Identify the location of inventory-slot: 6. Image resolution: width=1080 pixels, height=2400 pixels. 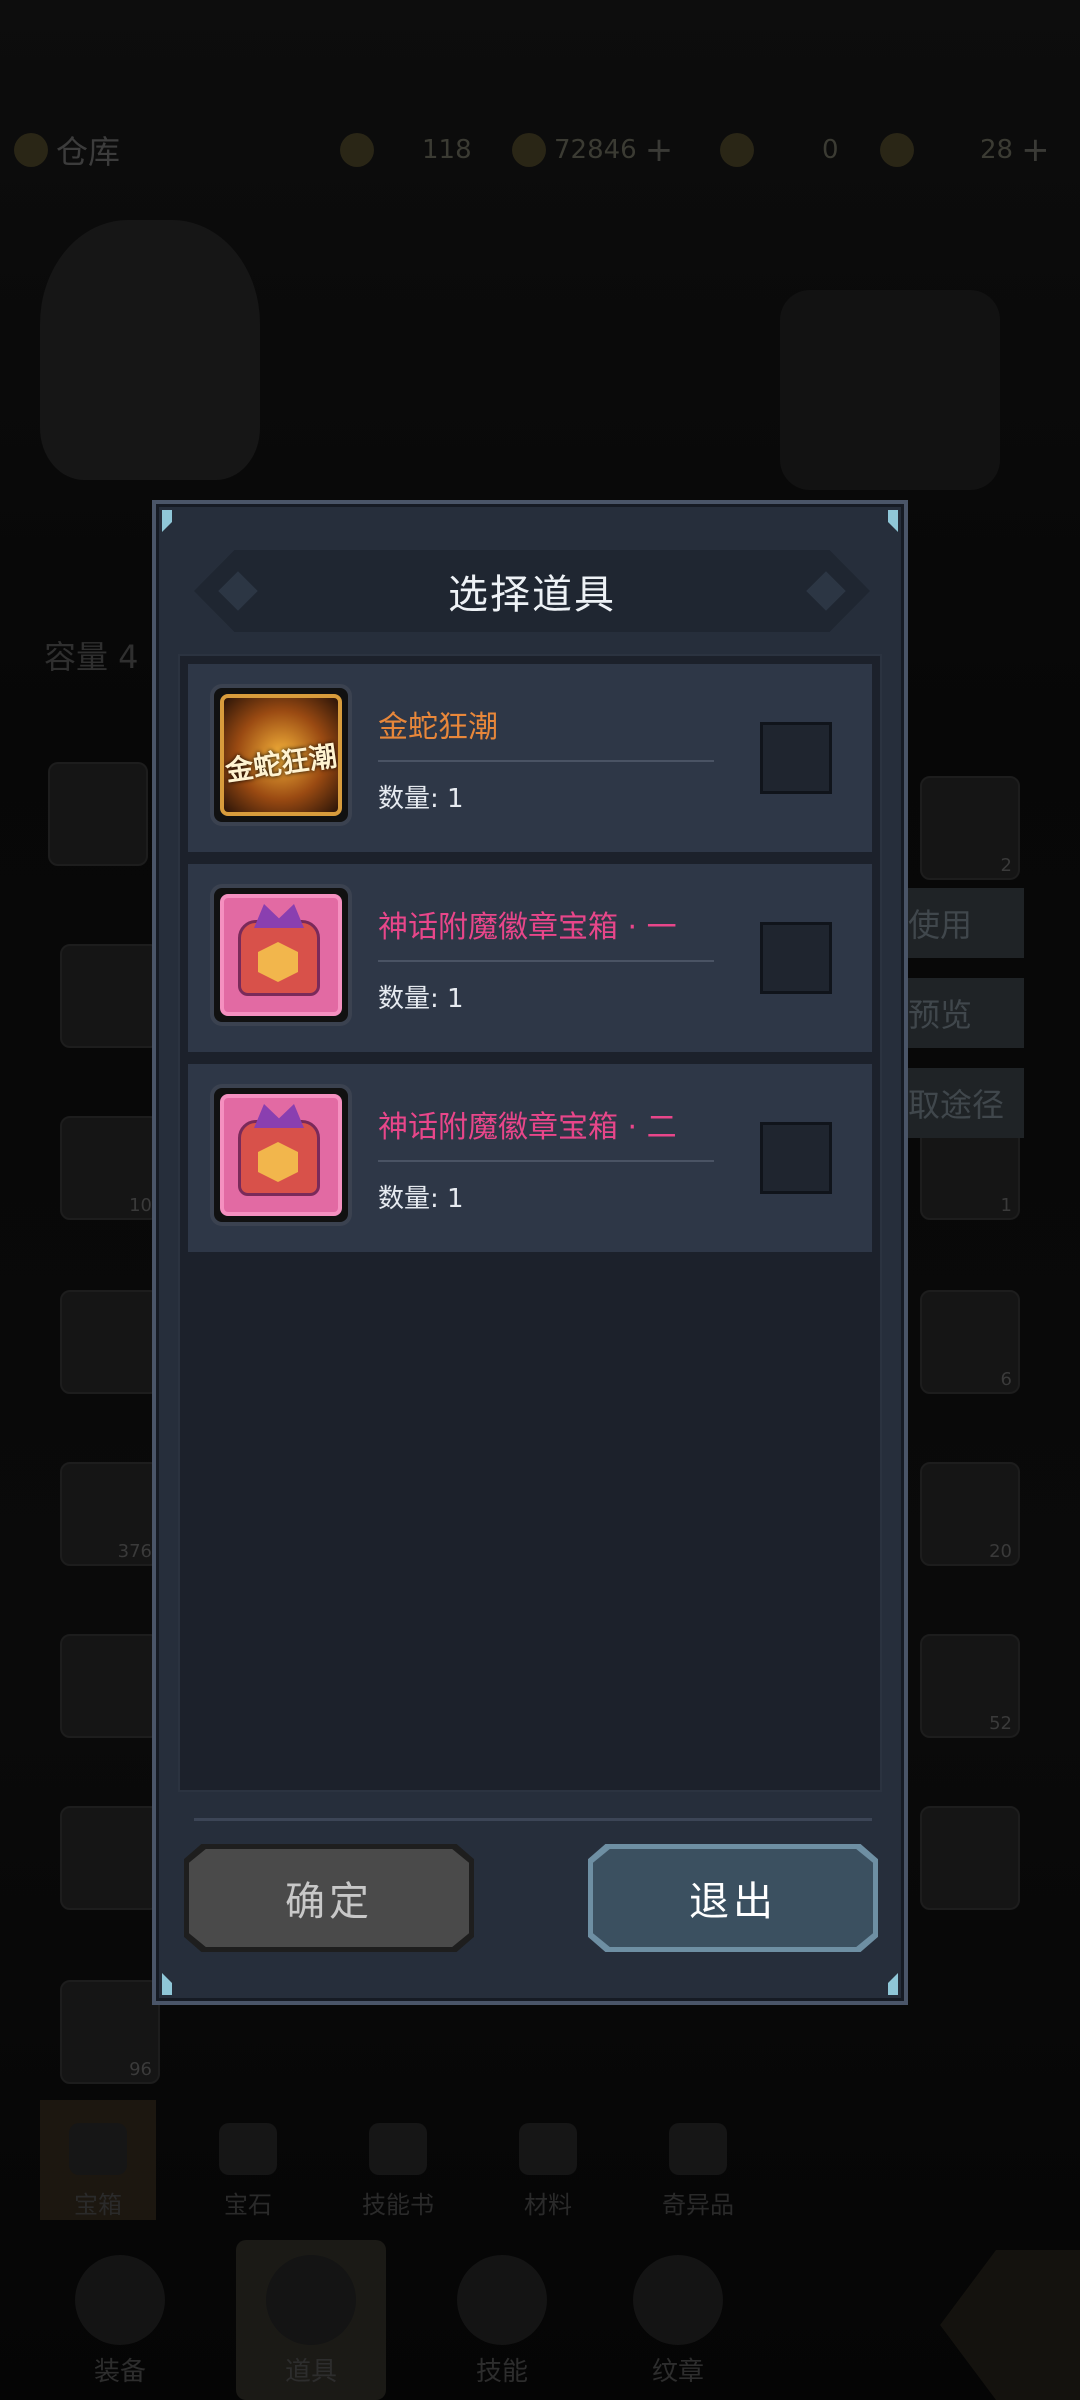
(970, 1342).